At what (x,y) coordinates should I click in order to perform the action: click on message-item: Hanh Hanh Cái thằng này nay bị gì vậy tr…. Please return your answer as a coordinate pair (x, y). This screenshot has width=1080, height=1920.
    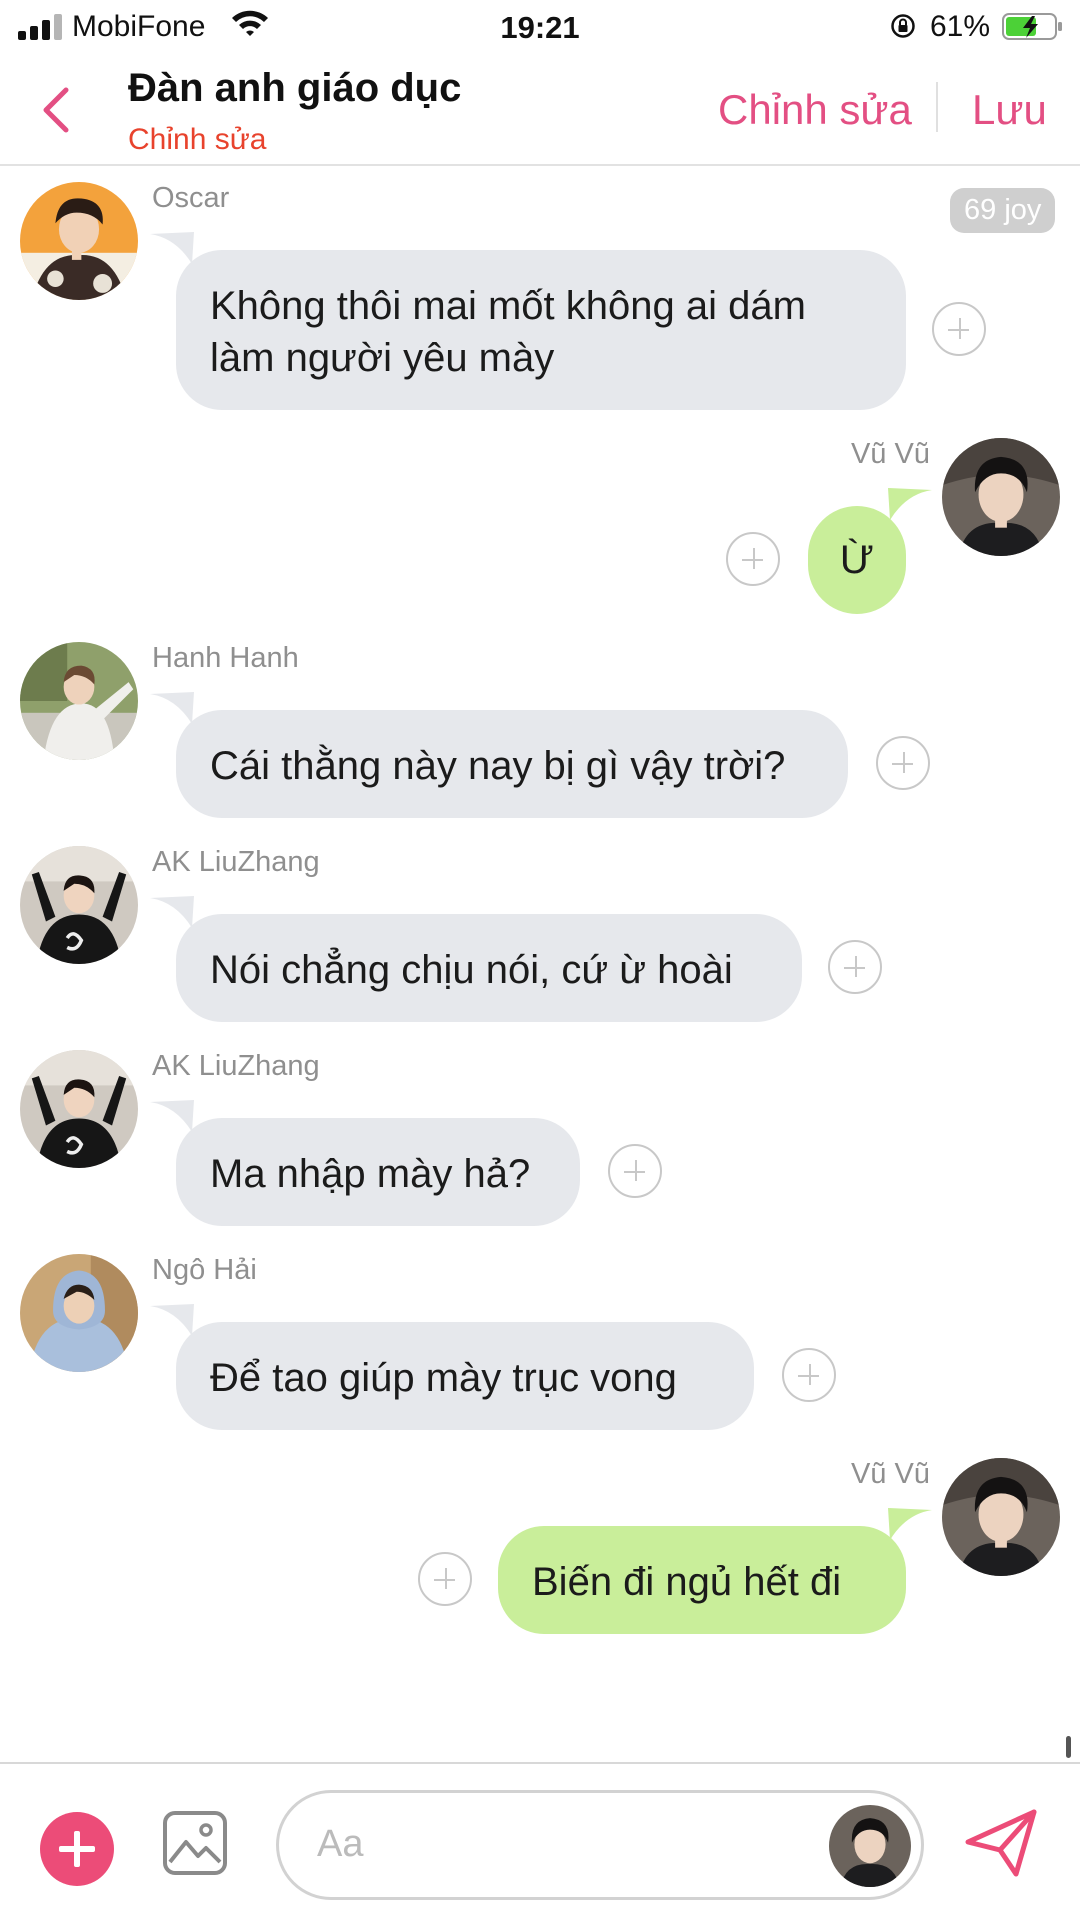
    Looking at the image, I should click on (540, 730).